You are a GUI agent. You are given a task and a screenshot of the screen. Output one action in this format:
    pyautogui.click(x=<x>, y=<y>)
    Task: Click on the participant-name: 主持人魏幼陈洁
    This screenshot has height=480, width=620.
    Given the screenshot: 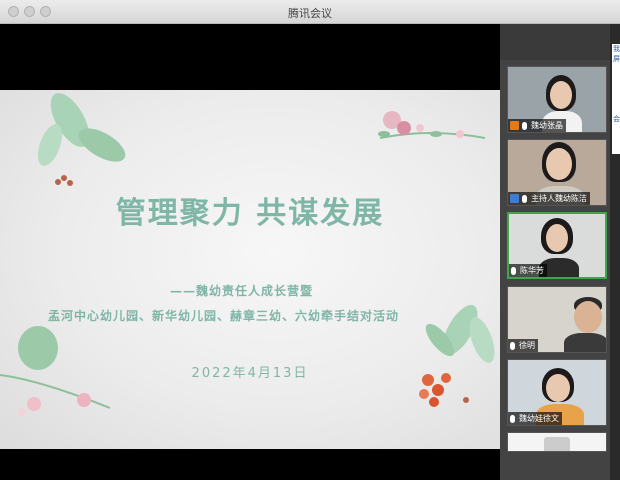 What is the action you would take?
    pyautogui.click(x=559, y=198)
    